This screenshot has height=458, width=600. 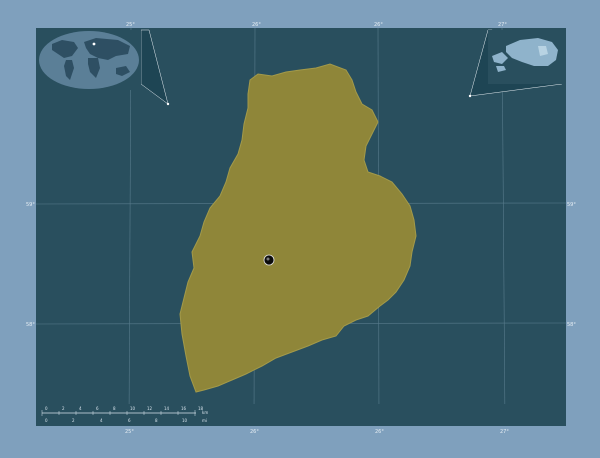 What do you see at coordinates (571, 325) in the screenshot?
I see `lat-label-right: 58°` at bounding box center [571, 325].